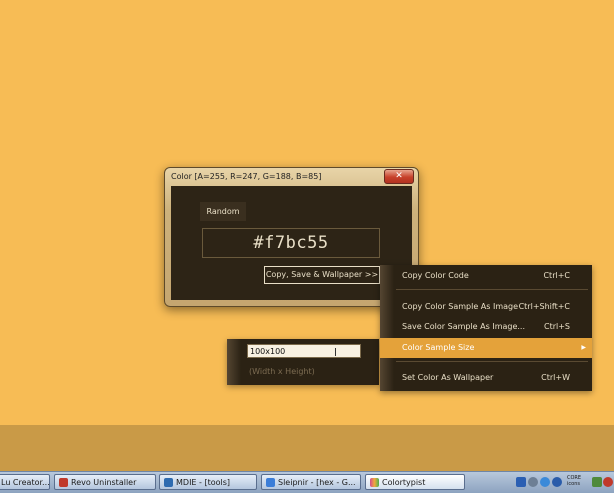 This screenshot has height=493, width=614. What do you see at coordinates (246, 176) in the screenshot?
I see `window-title: Color [A=255, R=247, G=188, B=85]` at bounding box center [246, 176].